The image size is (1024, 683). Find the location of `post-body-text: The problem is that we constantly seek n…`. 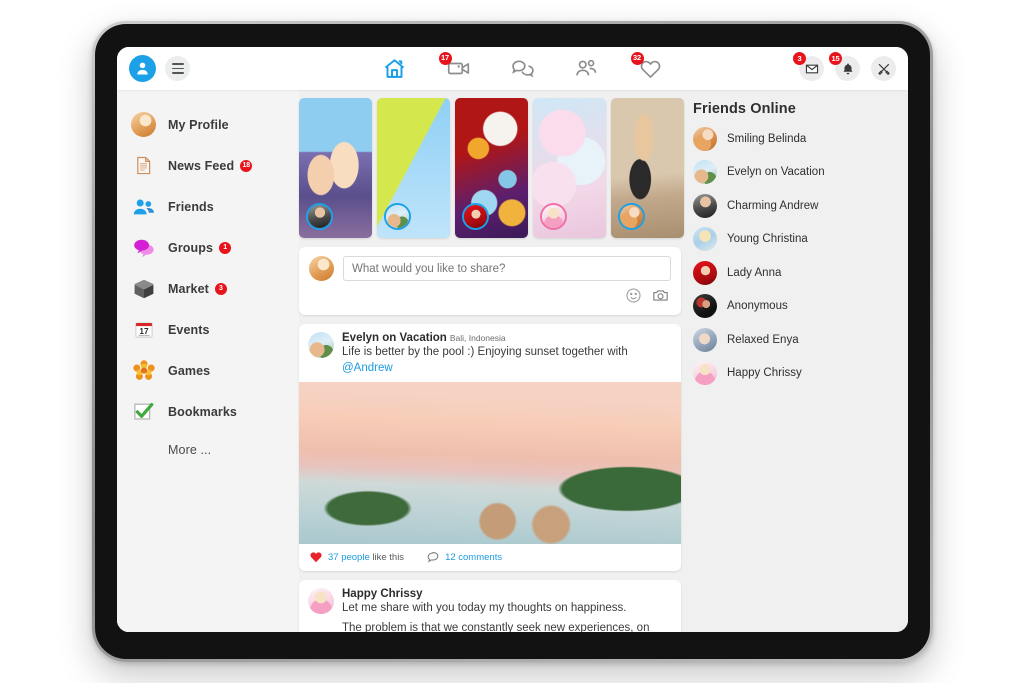

post-body-text: The problem is that we constantly seek n… is located at coordinates (496, 626).